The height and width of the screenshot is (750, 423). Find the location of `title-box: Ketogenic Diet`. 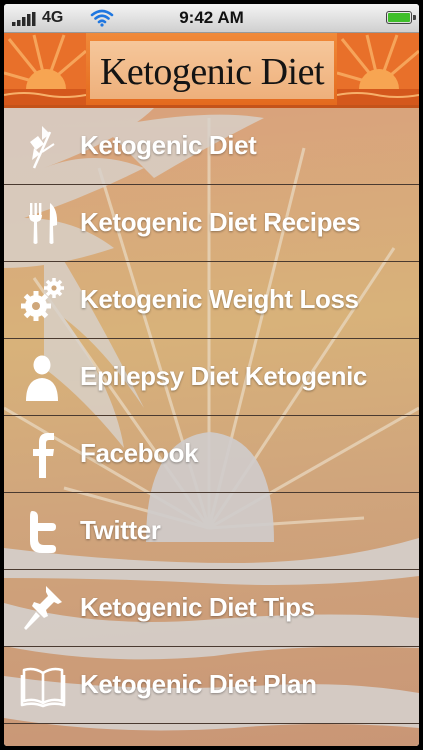

title-box: Ketogenic Diet is located at coordinates (212, 70).